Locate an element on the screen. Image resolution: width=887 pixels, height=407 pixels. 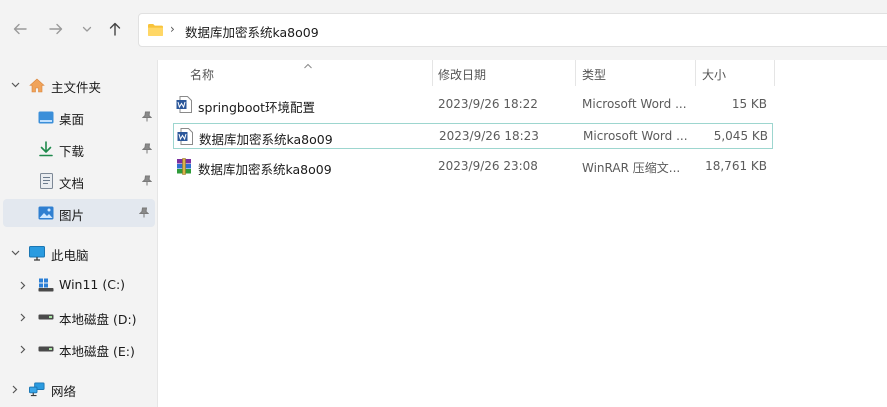
sidebar-item-home: 主文件夹 is located at coordinates (79, 85).